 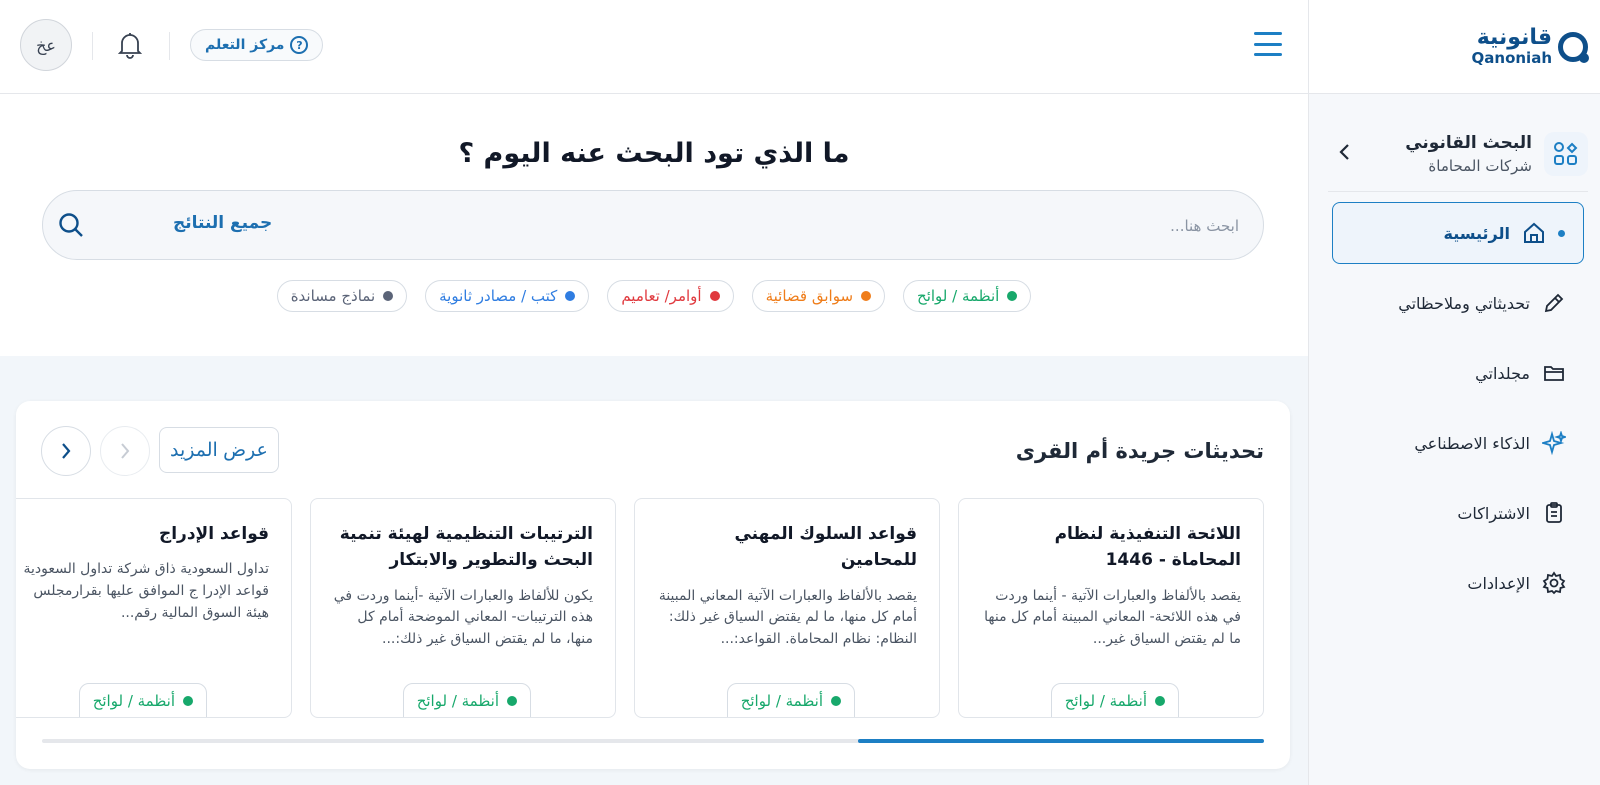 I want to click on scrollbar-thumb, so click(x=1061, y=741).